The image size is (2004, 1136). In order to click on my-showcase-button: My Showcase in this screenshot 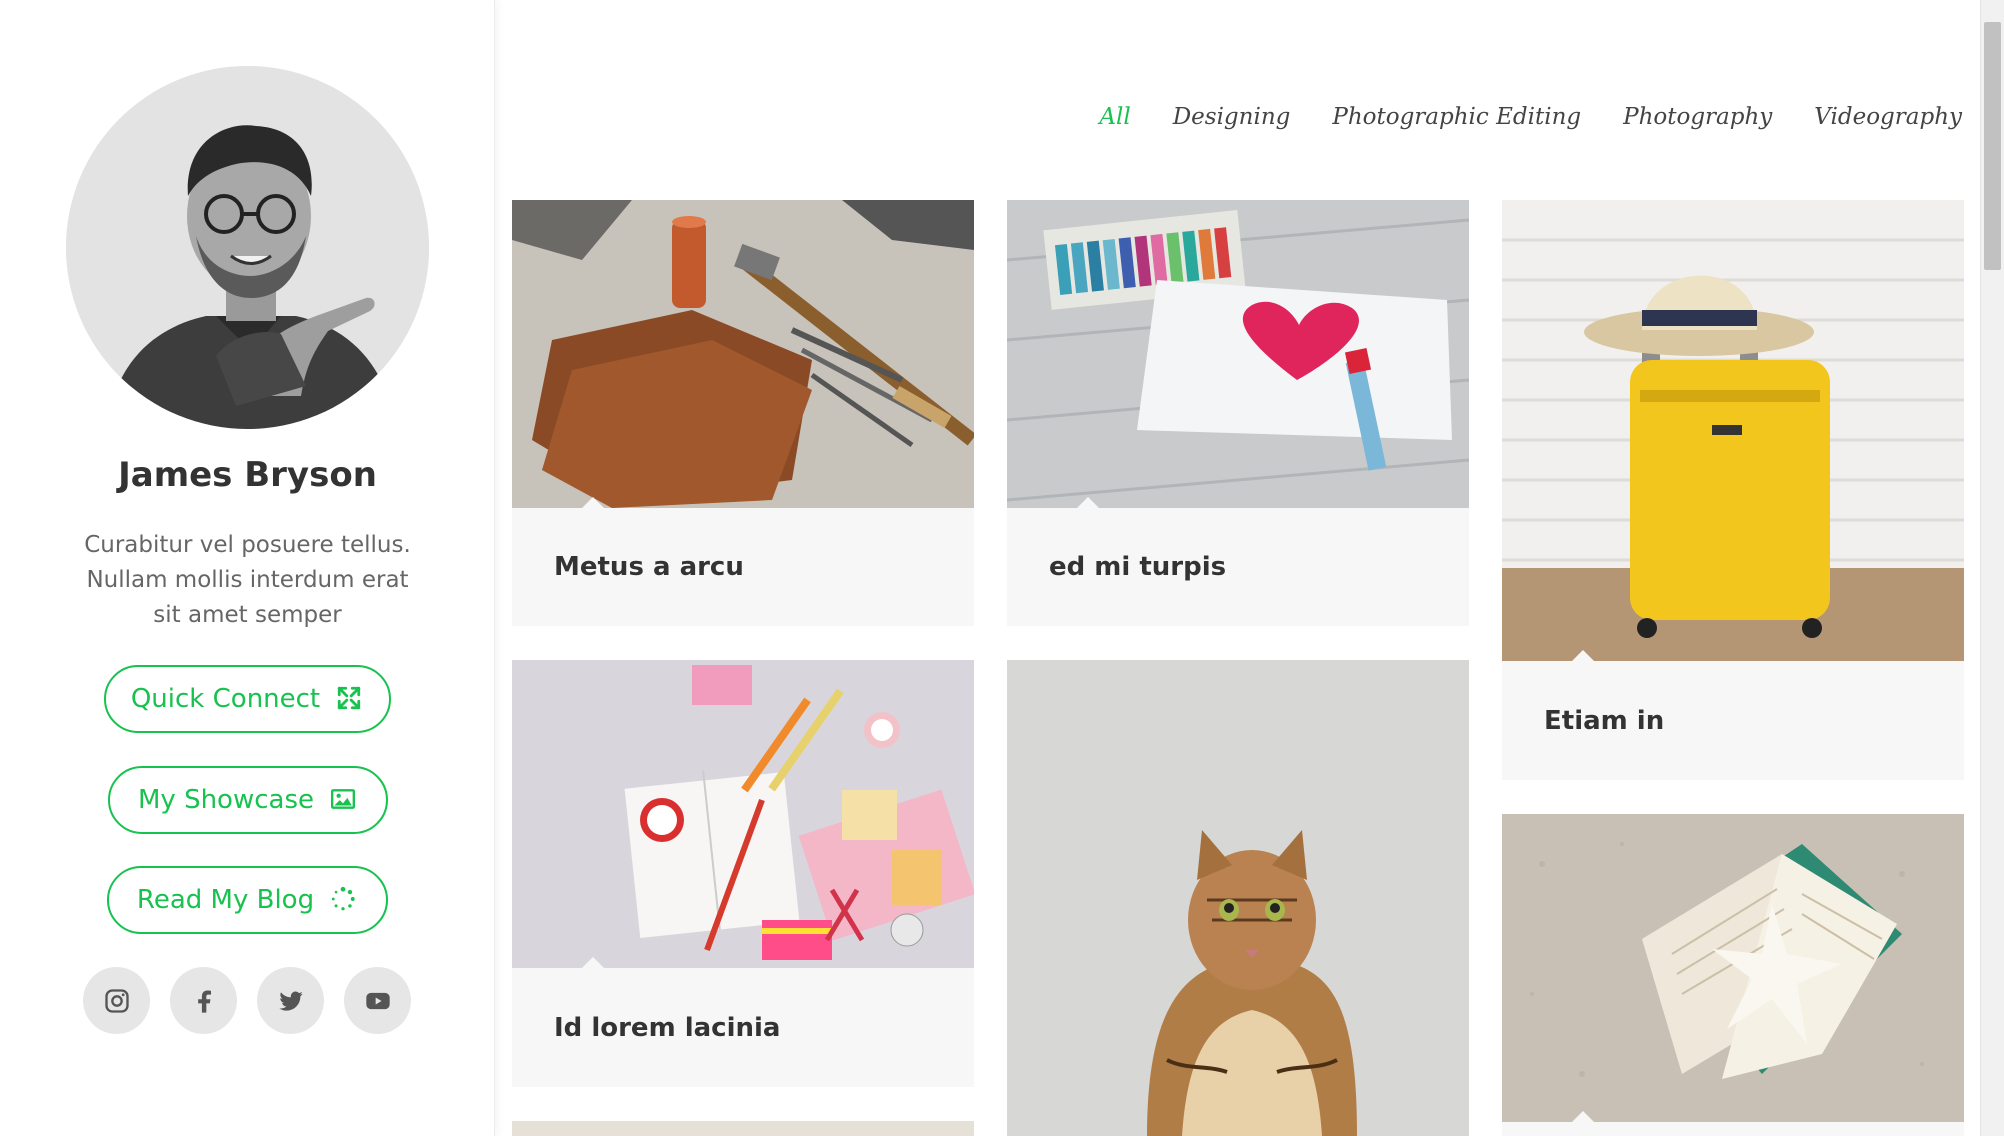, I will do `click(248, 800)`.